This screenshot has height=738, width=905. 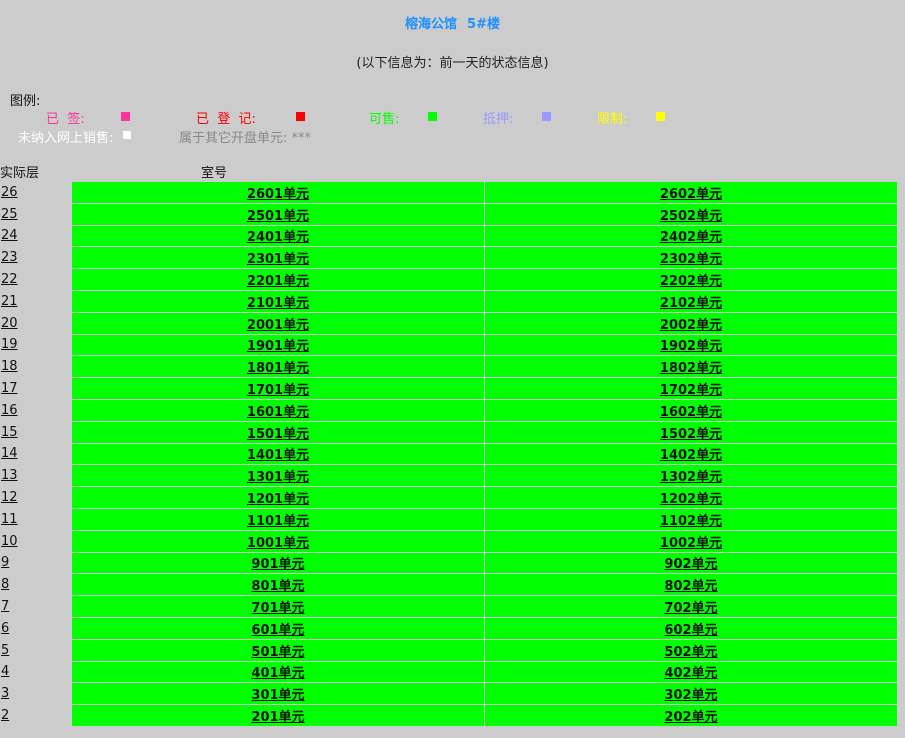 What do you see at coordinates (9, 214) in the screenshot?
I see `floor-link: 25` at bounding box center [9, 214].